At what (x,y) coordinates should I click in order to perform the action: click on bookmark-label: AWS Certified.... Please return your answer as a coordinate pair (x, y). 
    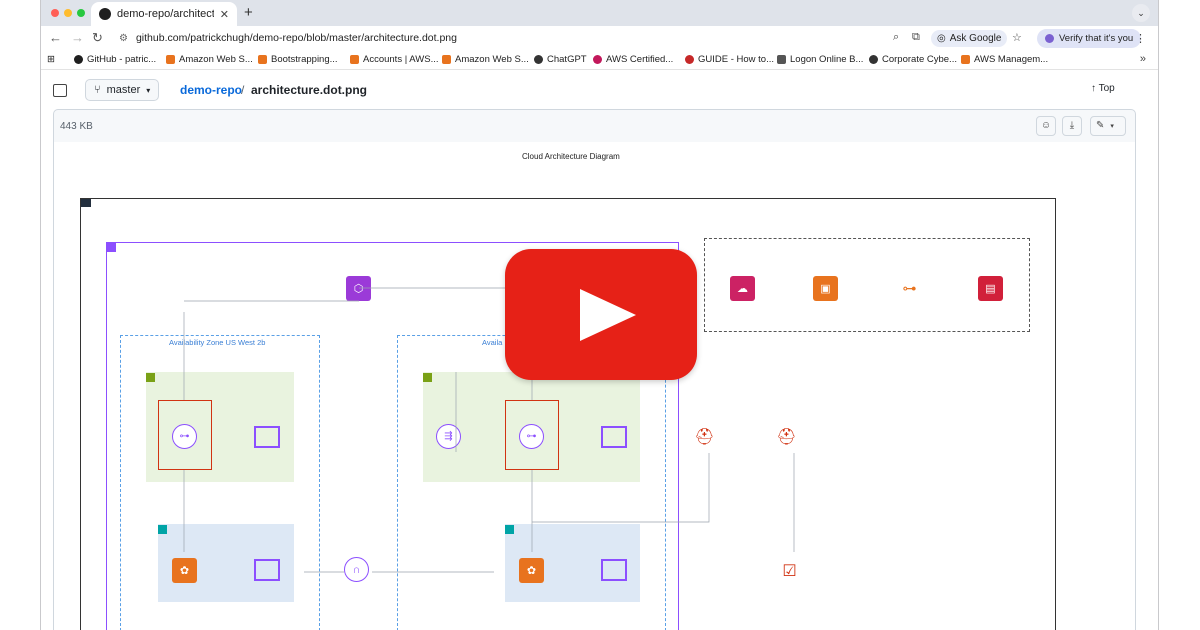
    Looking at the image, I should click on (640, 59).